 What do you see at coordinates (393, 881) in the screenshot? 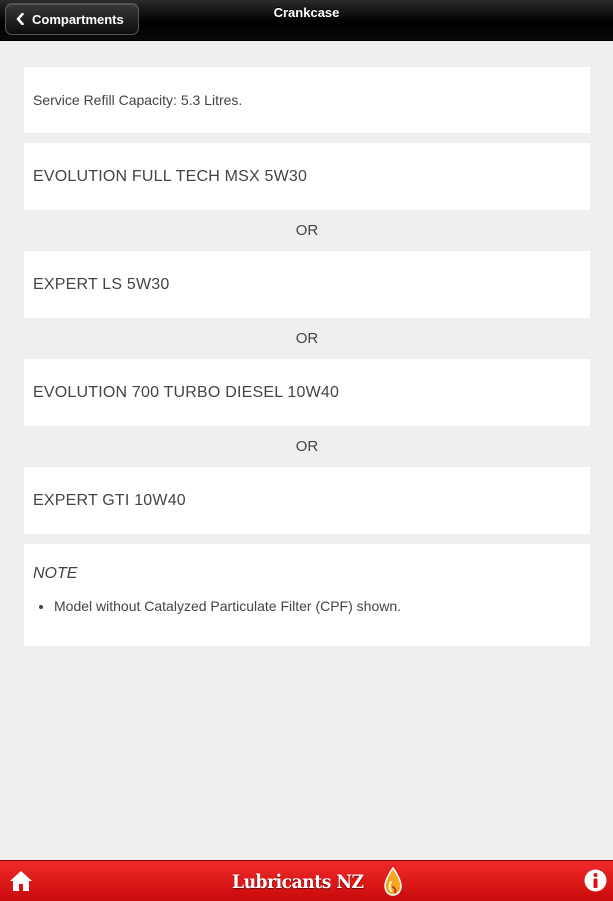
I see `oil-drop-icon` at bounding box center [393, 881].